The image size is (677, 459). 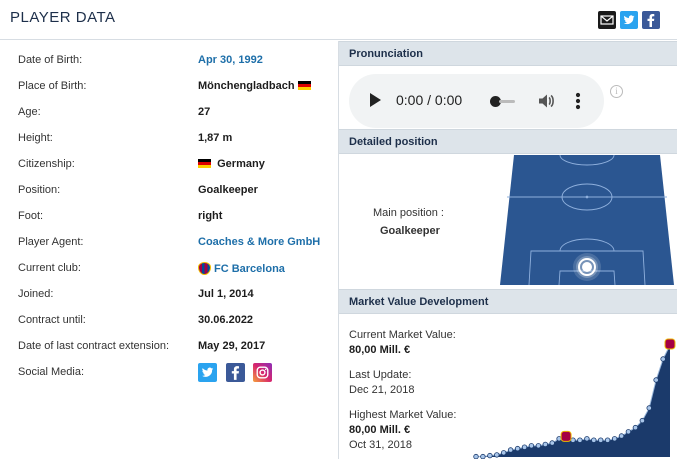 What do you see at coordinates (419, 302) in the screenshot?
I see `section-title: Market Value Development` at bounding box center [419, 302].